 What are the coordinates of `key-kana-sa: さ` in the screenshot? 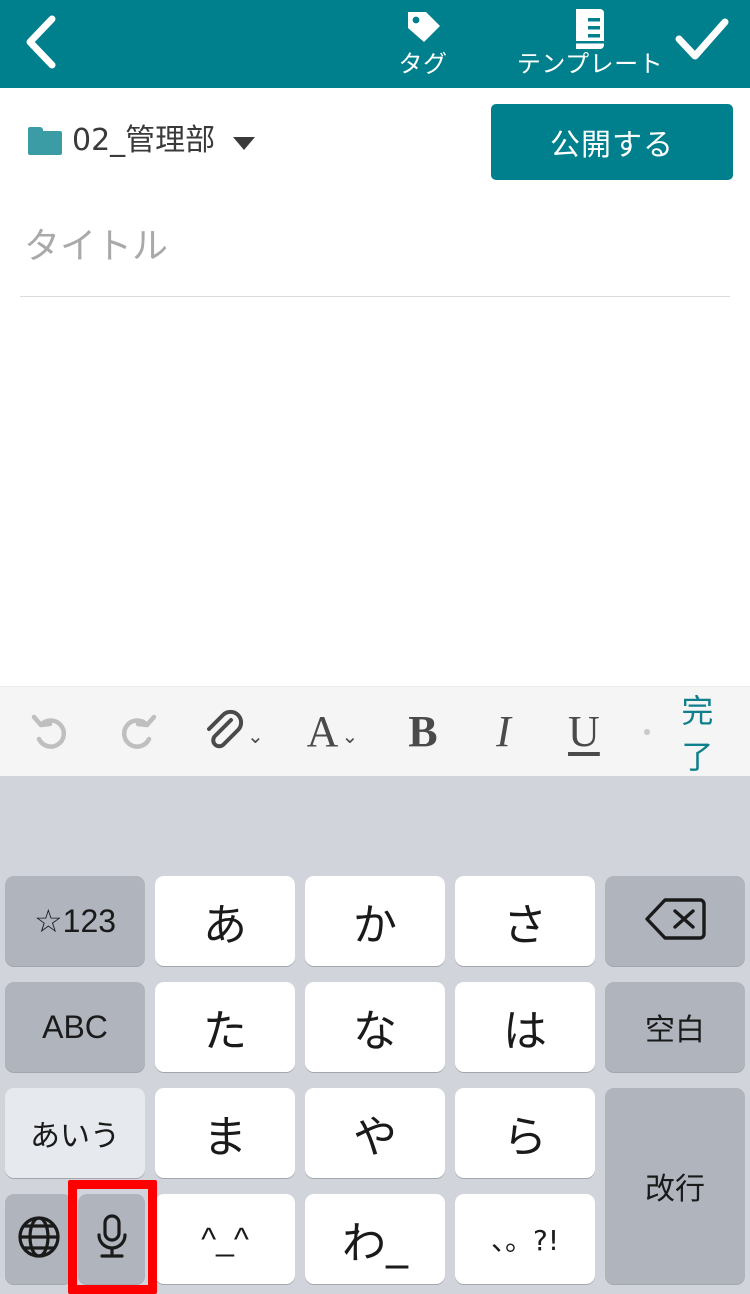 It's located at (525, 921).